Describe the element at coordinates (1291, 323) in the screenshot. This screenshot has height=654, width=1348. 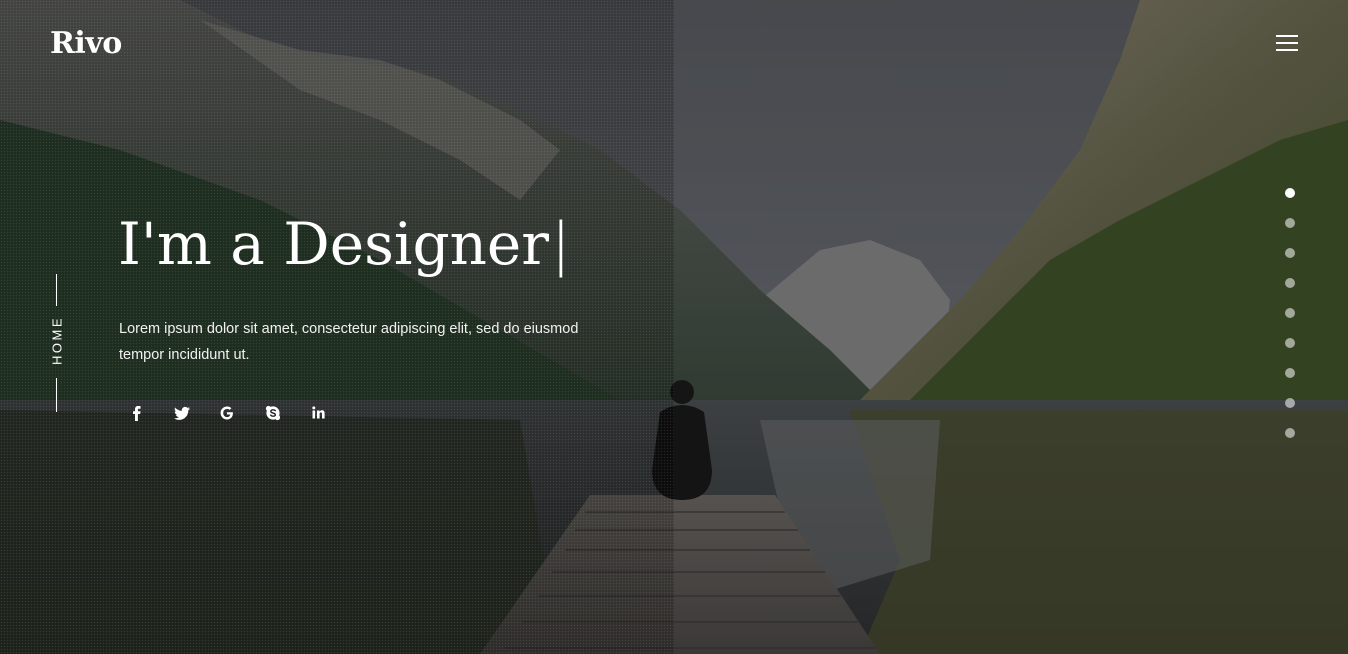
I see `slider-pagination` at that location.